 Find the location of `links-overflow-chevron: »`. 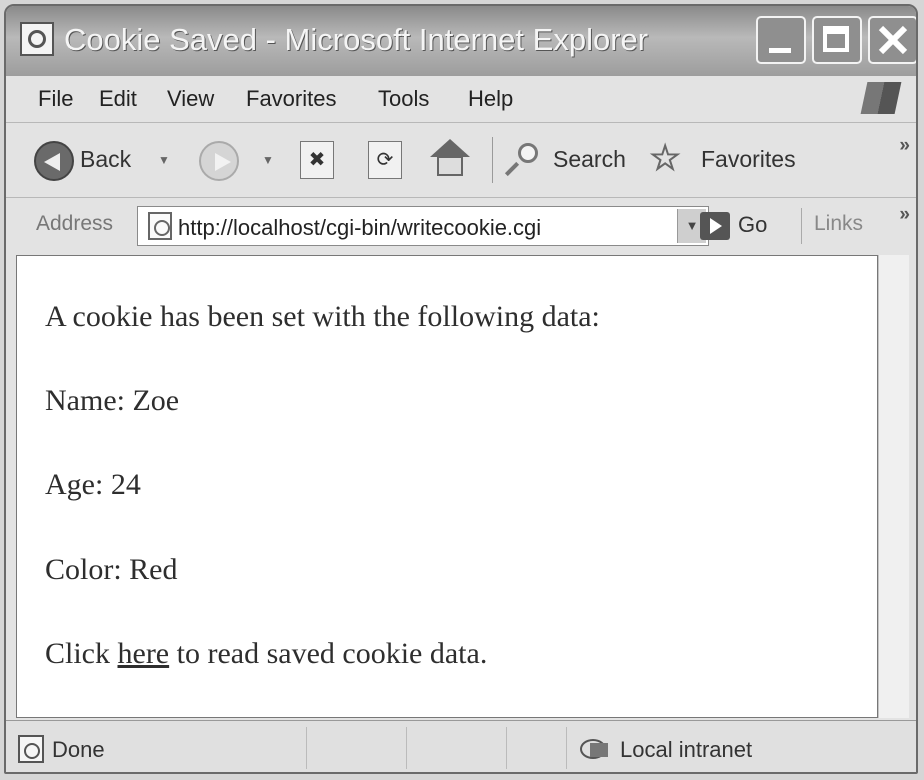

links-overflow-chevron: » is located at coordinates (904, 215).